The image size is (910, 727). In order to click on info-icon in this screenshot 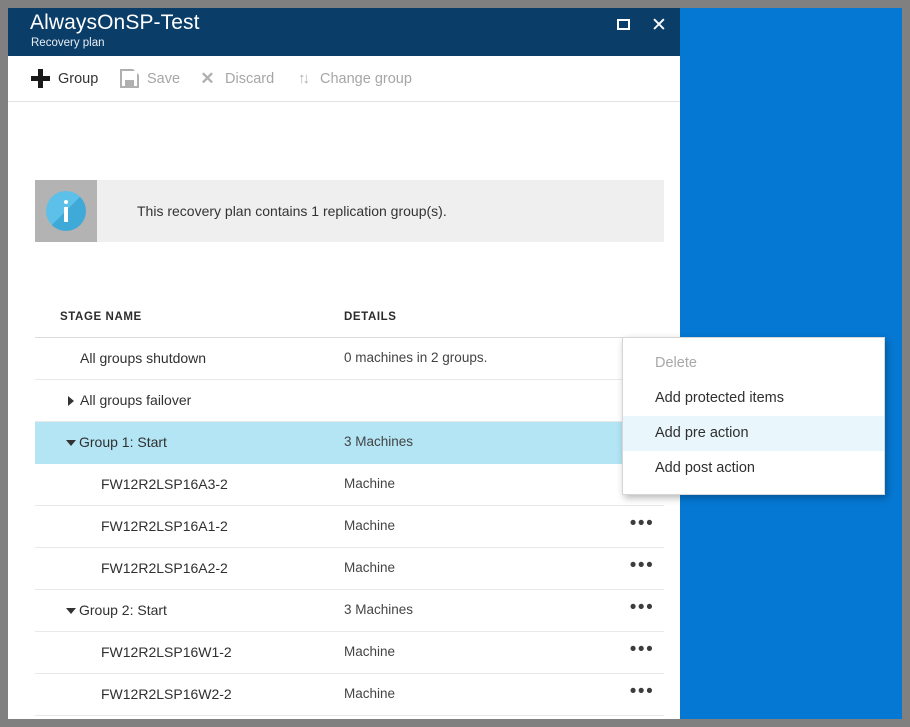, I will do `click(66, 211)`.